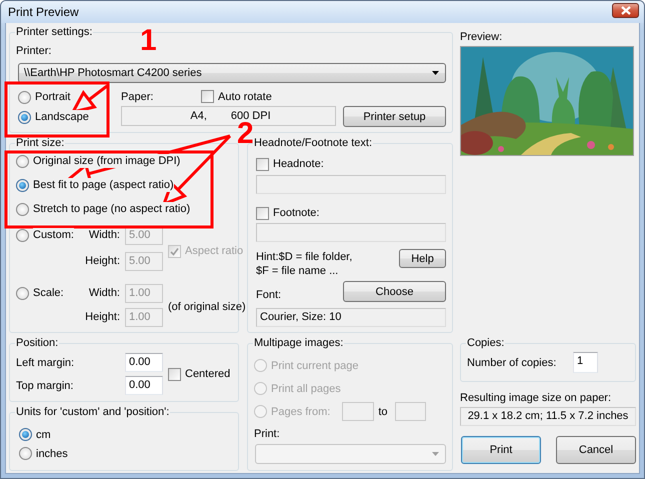 This screenshot has height=479, width=645. I want to click on paper-size: A4,, so click(198, 116).